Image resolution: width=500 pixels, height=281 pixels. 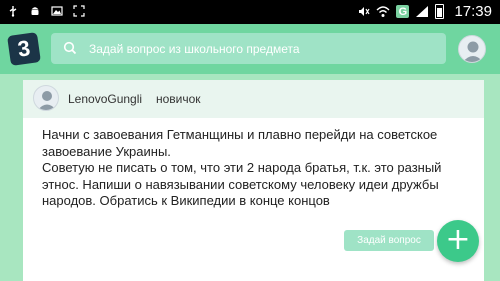 What do you see at coordinates (35, 11) in the screenshot?
I see `android-icon` at bounding box center [35, 11].